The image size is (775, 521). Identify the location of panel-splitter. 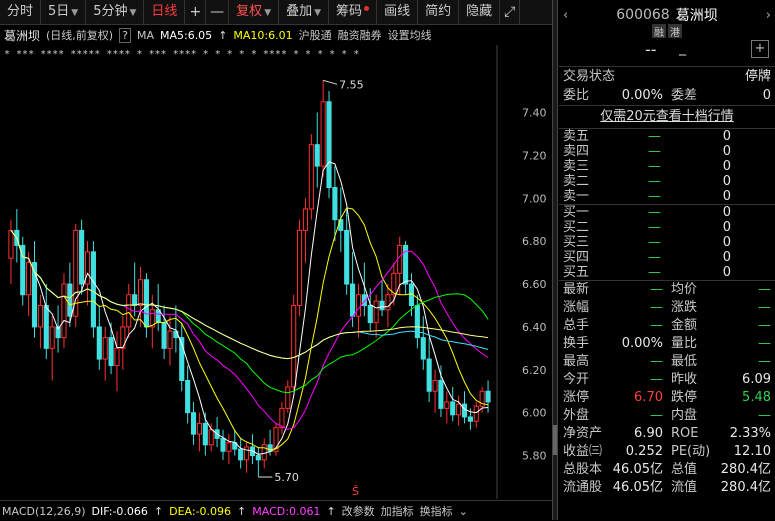
(555, 260).